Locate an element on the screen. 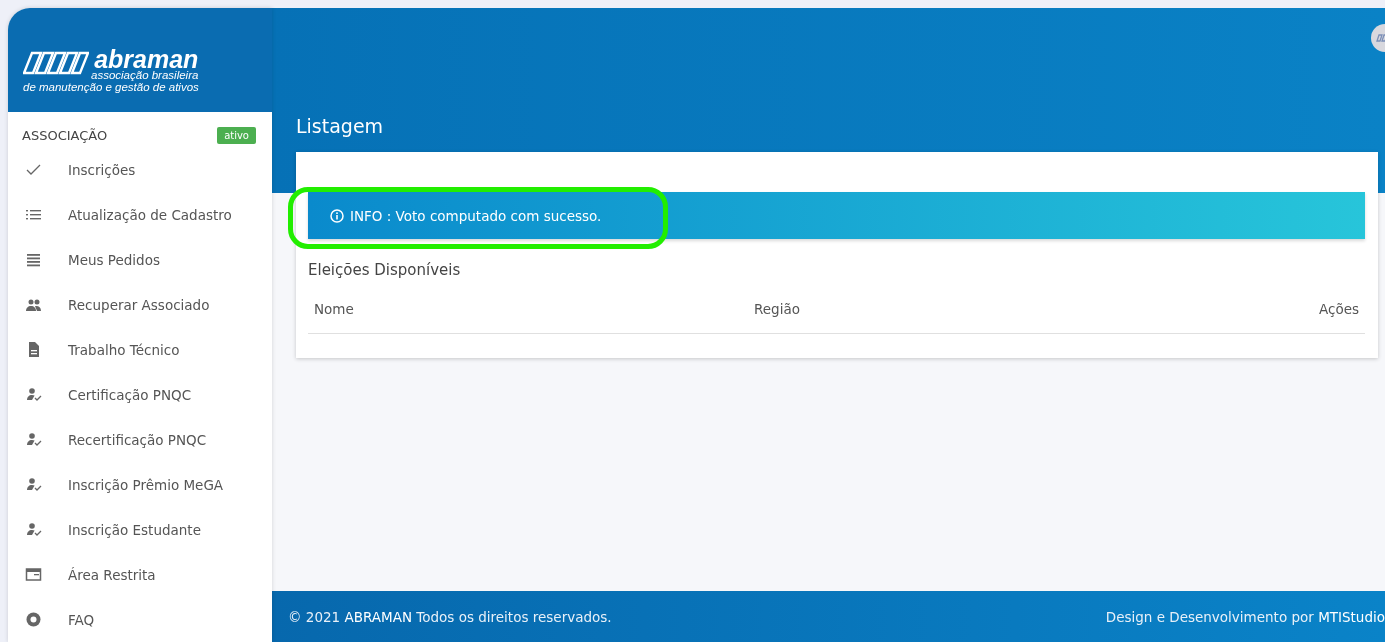 The image size is (1385, 642). nav-item: Meus Pedidos is located at coordinates (140, 259).